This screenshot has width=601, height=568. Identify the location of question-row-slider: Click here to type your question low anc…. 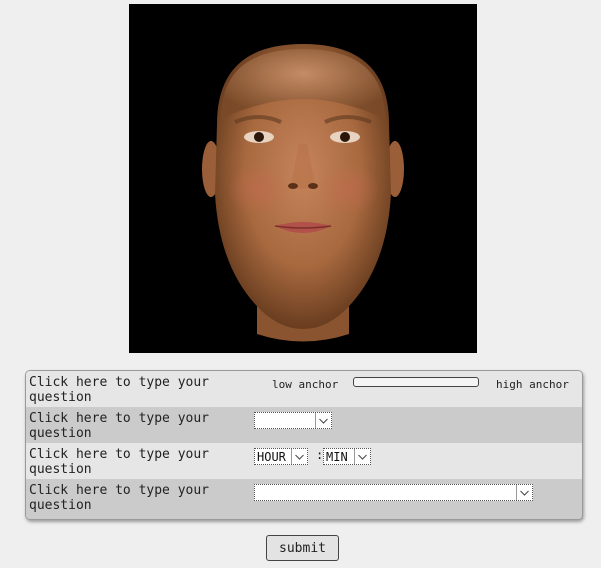
(304, 389).